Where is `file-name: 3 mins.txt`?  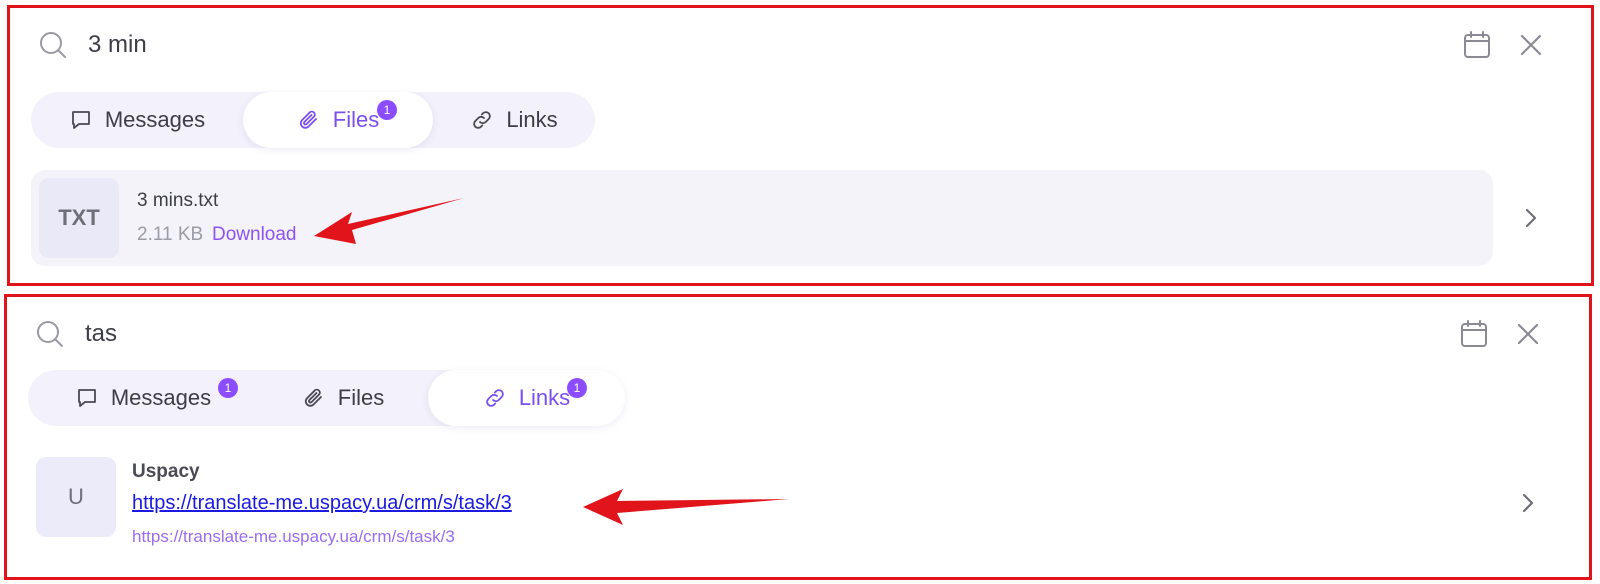 file-name: 3 mins.txt is located at coordinates (178, 200).